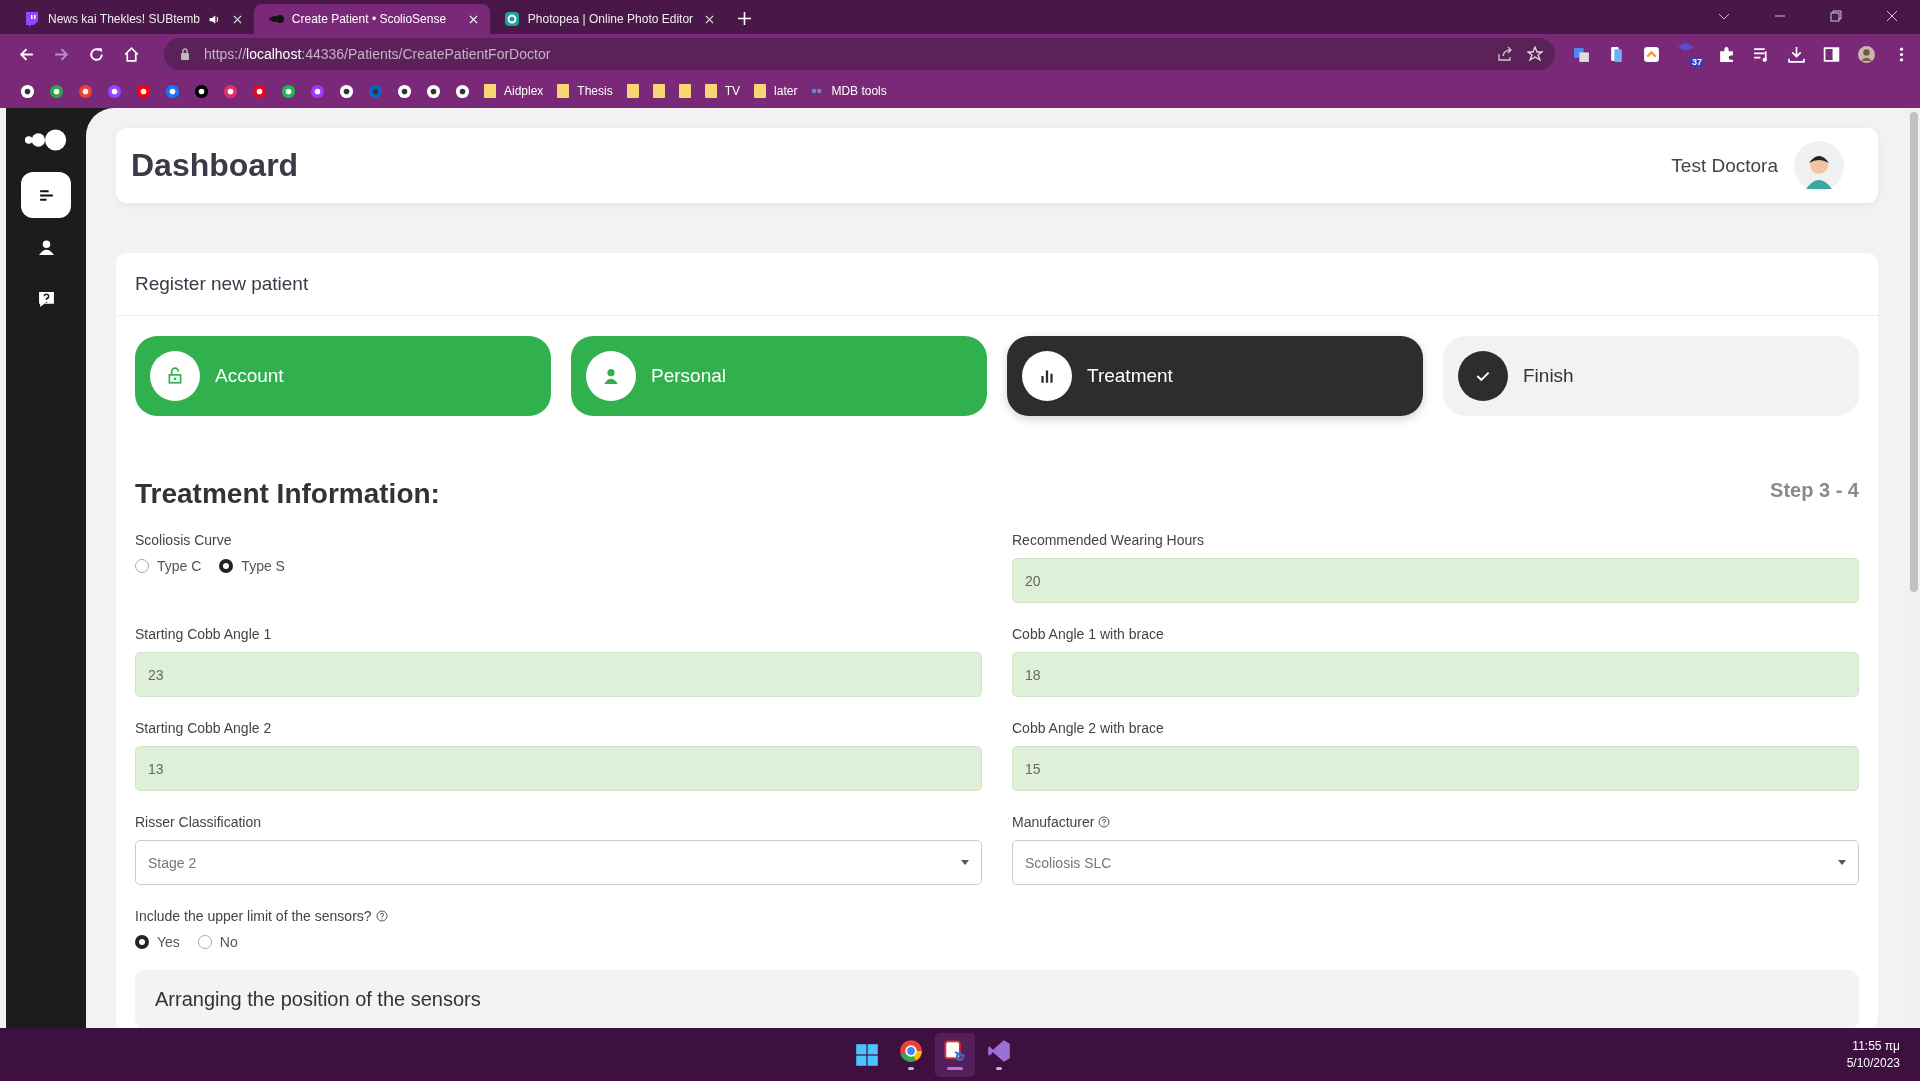 The height and width of the screenshot is (1081, 1920). What do you see at coordinates (859, 54) in the screenshot?
I see `address-bar: https://localhost:44336/Patients/CreatePatientForDoctor` at bounding box center [859, 54].